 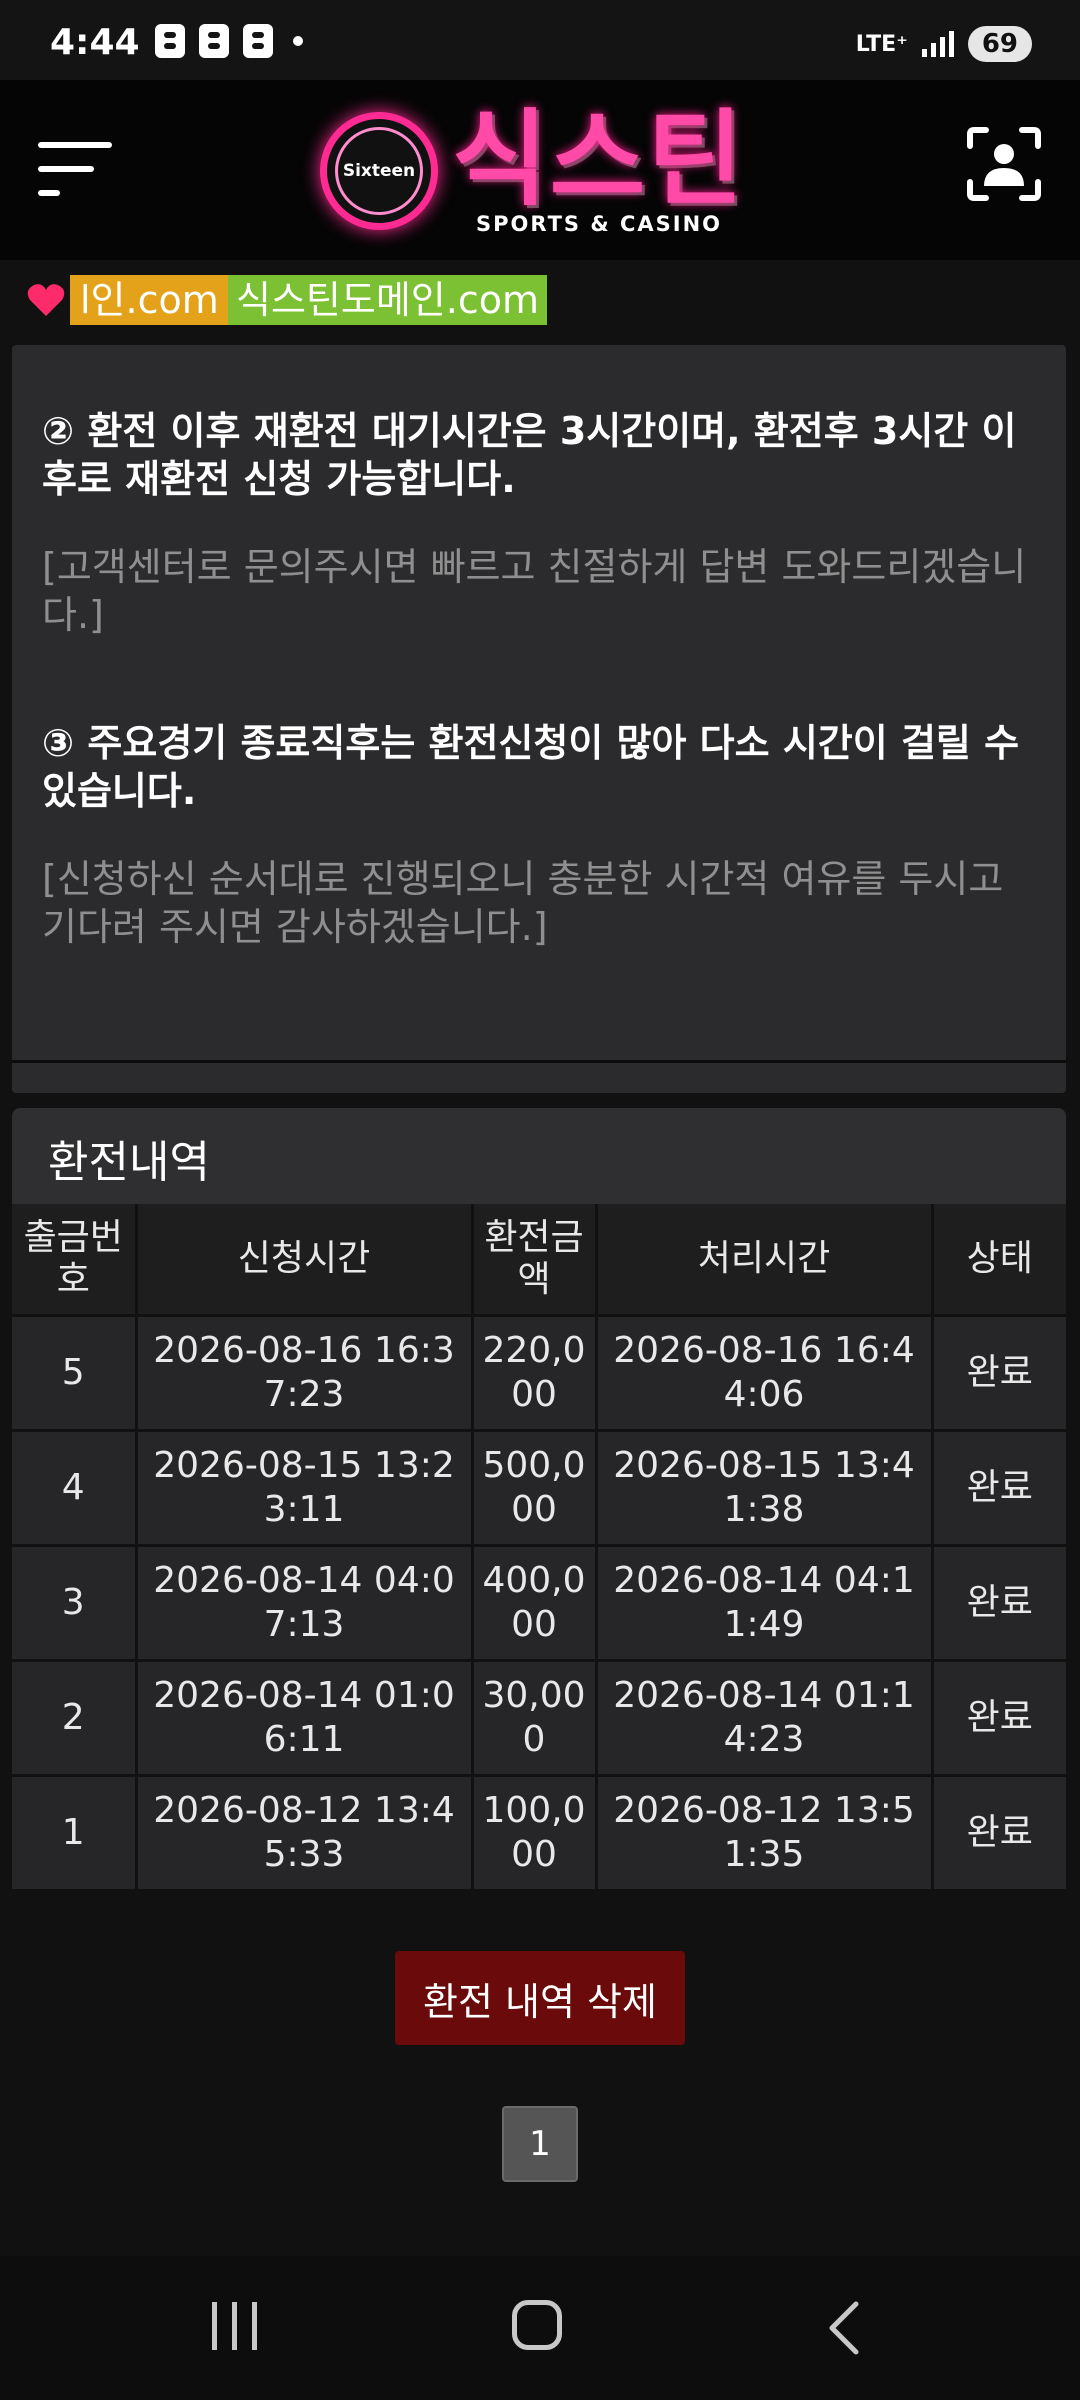 What do you see at coordinates (535, 1260) in the screenshot?
I see `column-header-amount: 환전금액` at bounding box center [535, 1260].